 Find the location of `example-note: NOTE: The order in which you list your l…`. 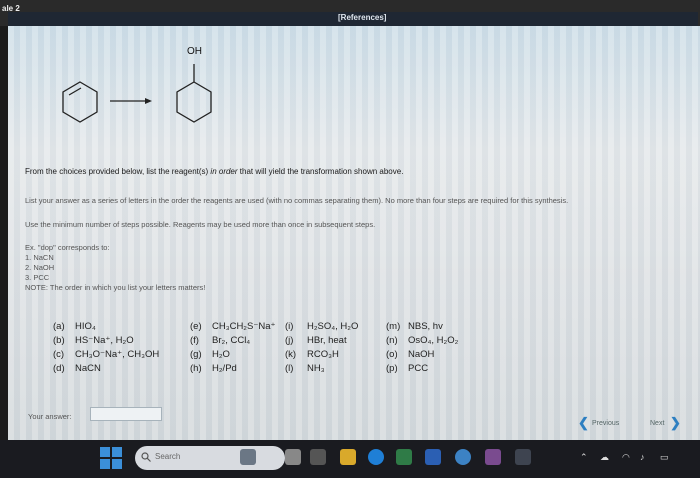

example-note: NOTE: The order in which you list your l… is located at coordinates (115, 287).